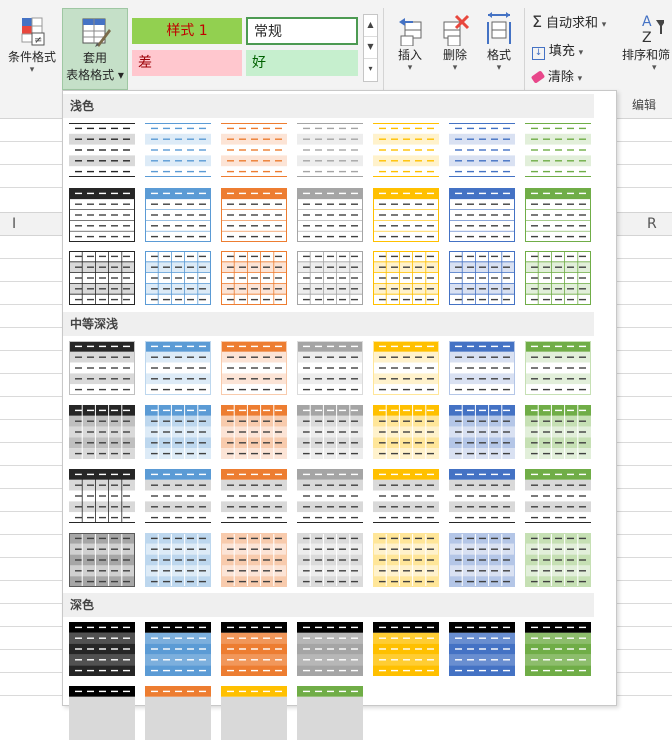  Describe the element at coordinates (178, 368) in the screenshot. I see `table-style-med1-blue` at that location.